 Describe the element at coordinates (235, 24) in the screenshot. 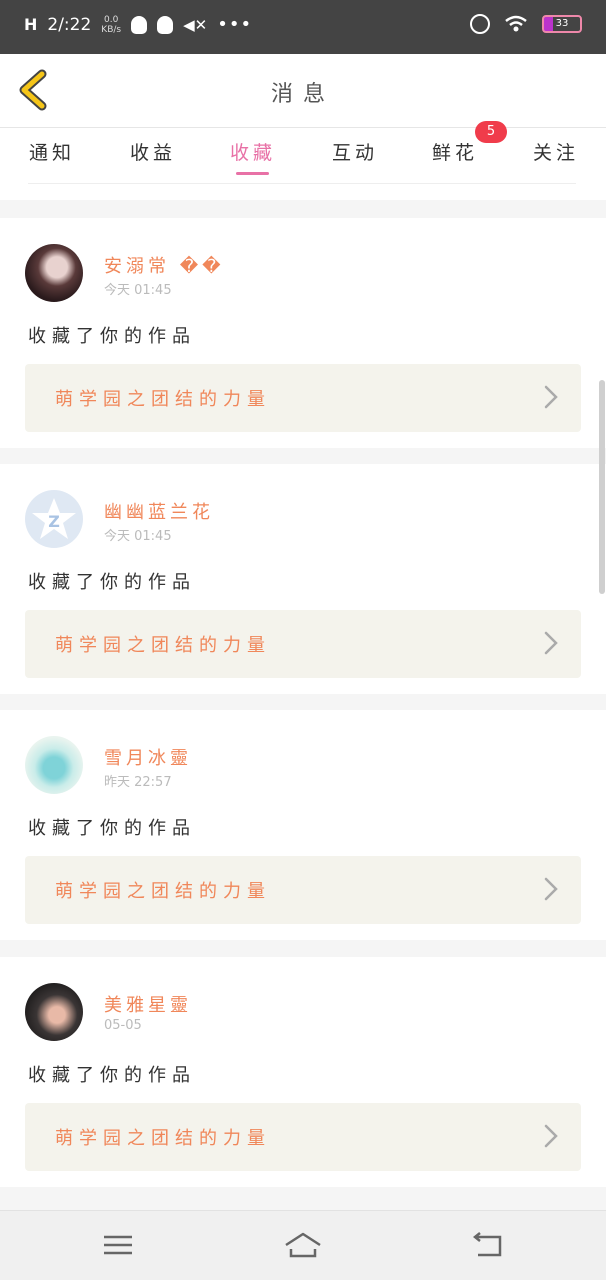

I see `more-dots-icon: •••` at that location.